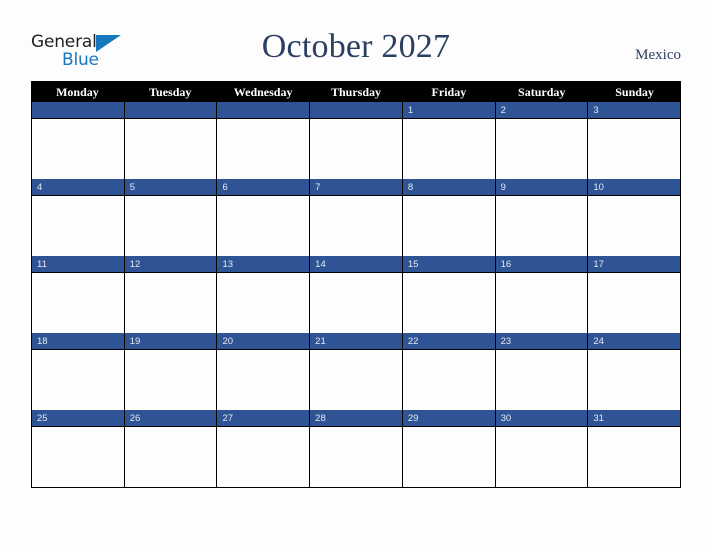 This screenshot has height=550, width=712. I want to click on week-row: 11 12 13 14 15 16 17, so click(356, 294).